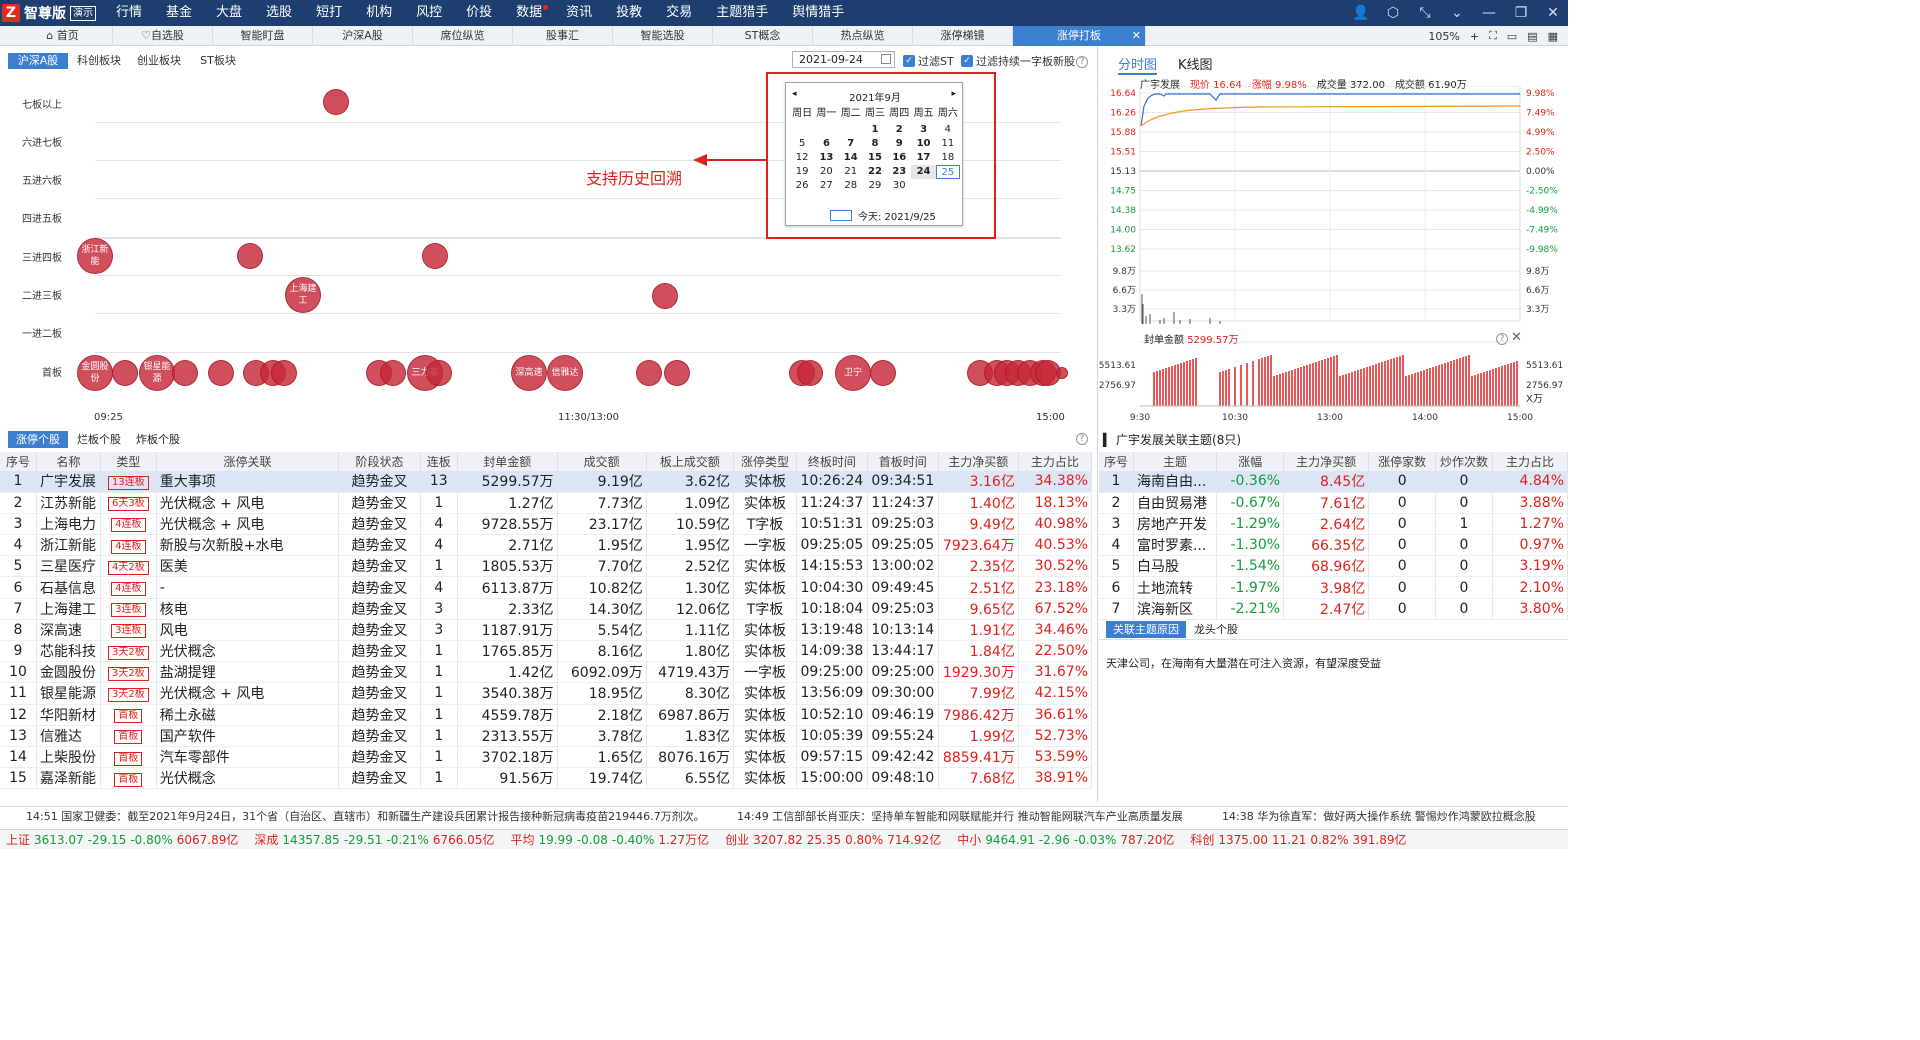 This screenshot has height=1040, width=1920. I want to click on table-row: 1 海南自由... -0.36% 8.45亿 0 0 4.84%, so click(1334, 482).